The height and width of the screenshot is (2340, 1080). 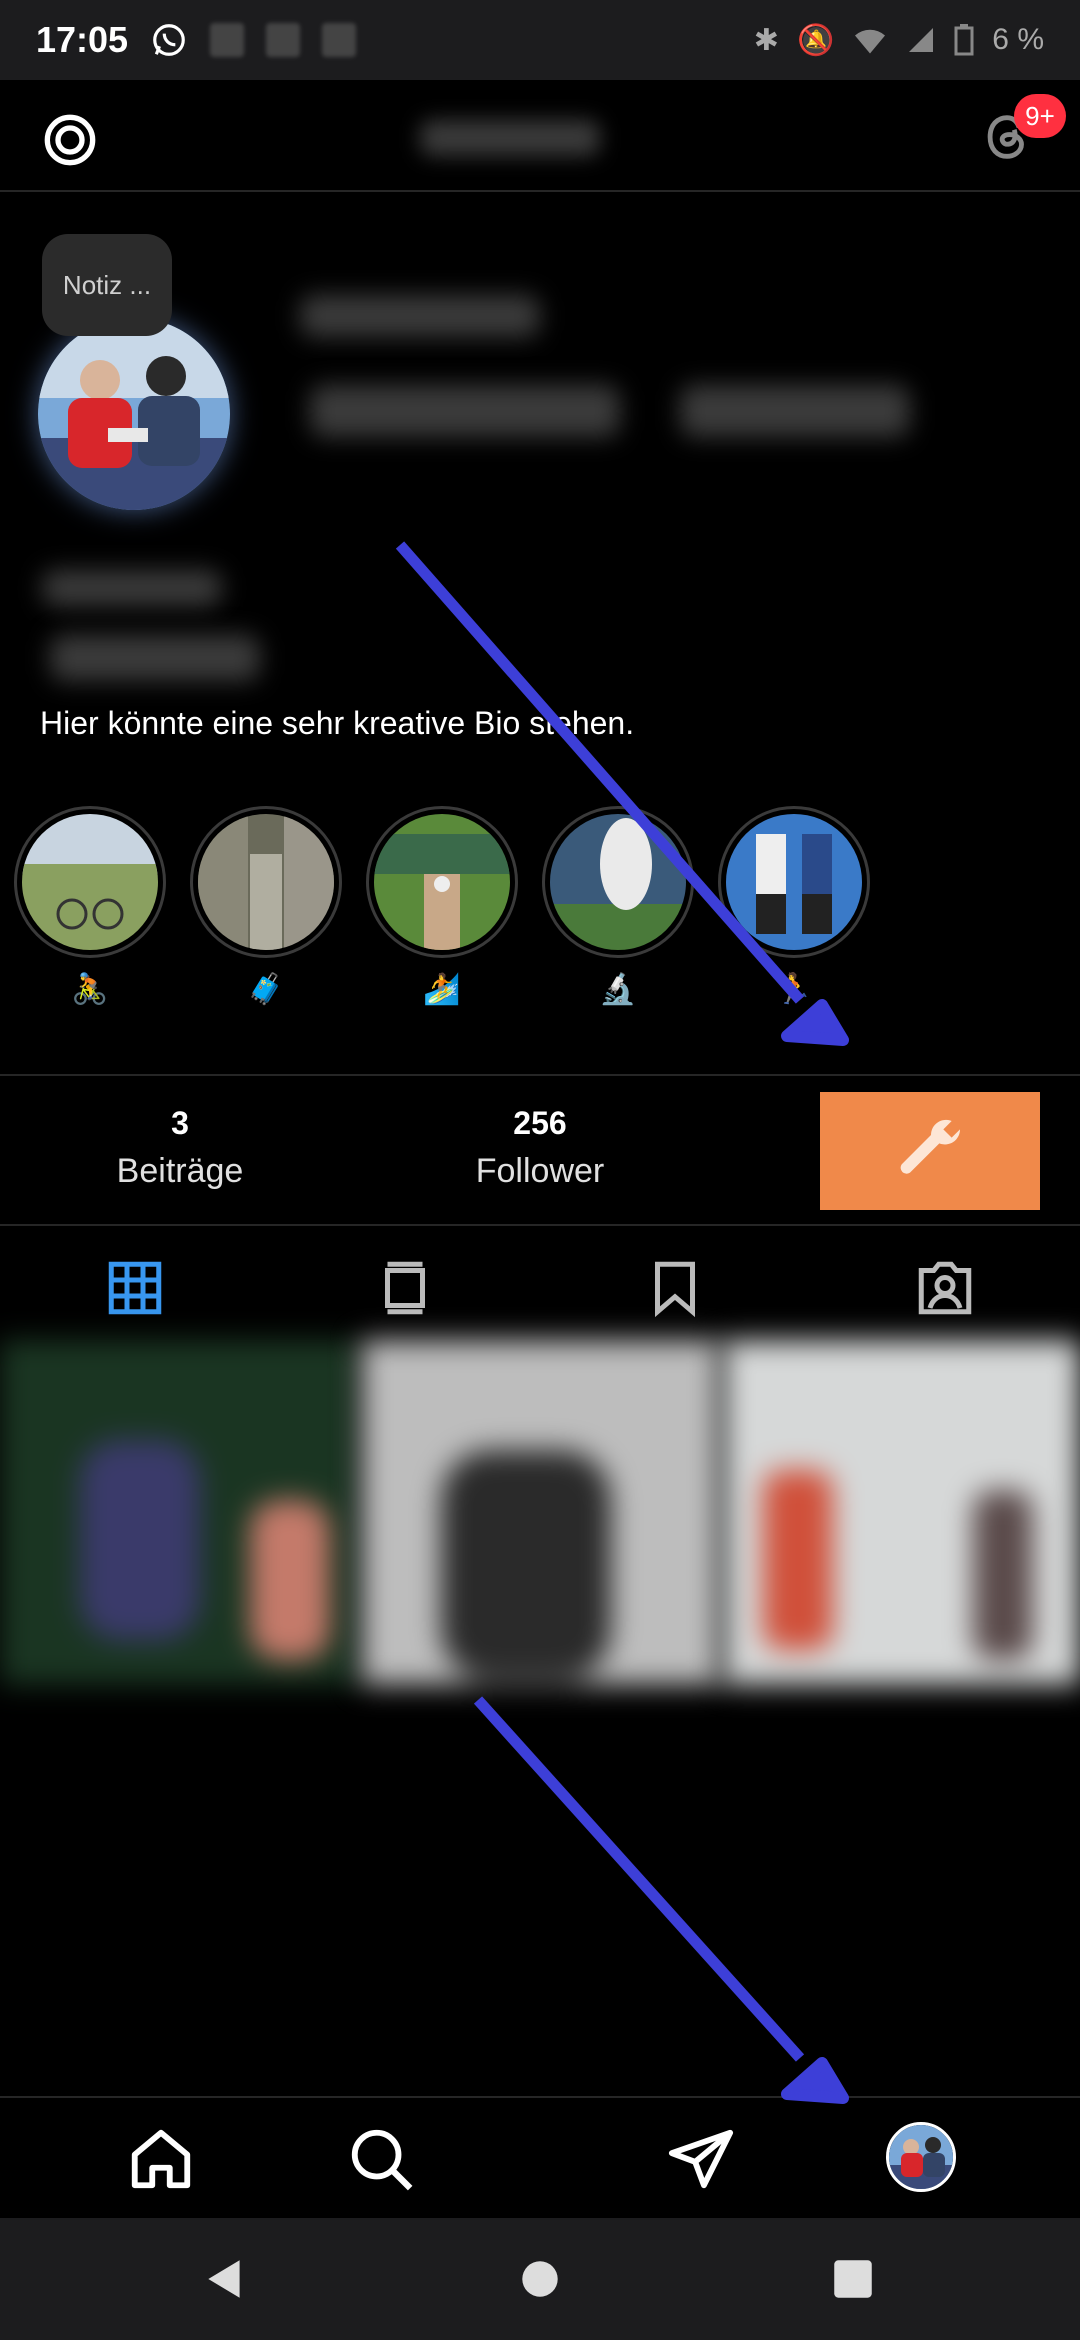 I want to click on signal-icon, so click(x=921, y=40).